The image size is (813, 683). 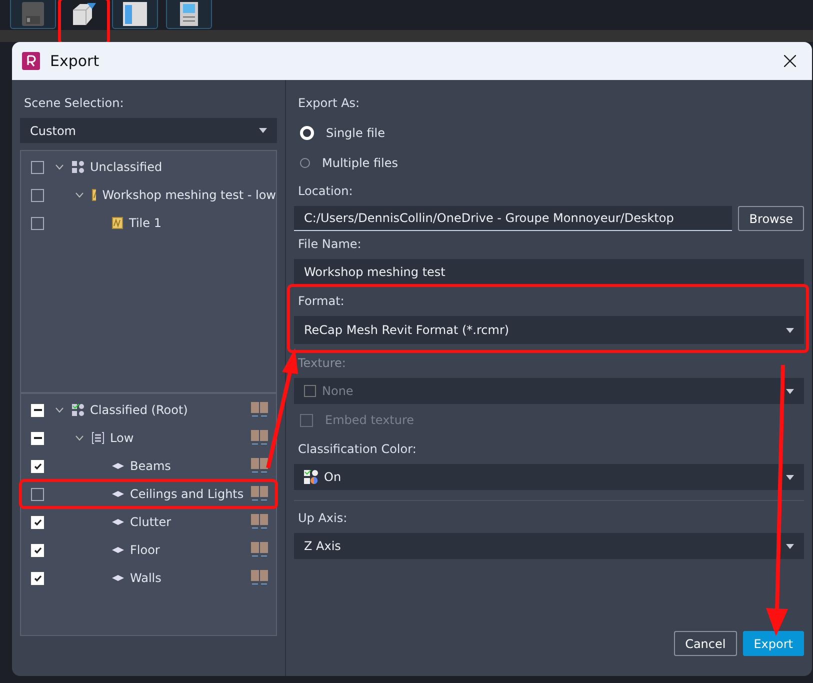 I want to click on classification-color-dropdown: On, so click(x=549, y=477).